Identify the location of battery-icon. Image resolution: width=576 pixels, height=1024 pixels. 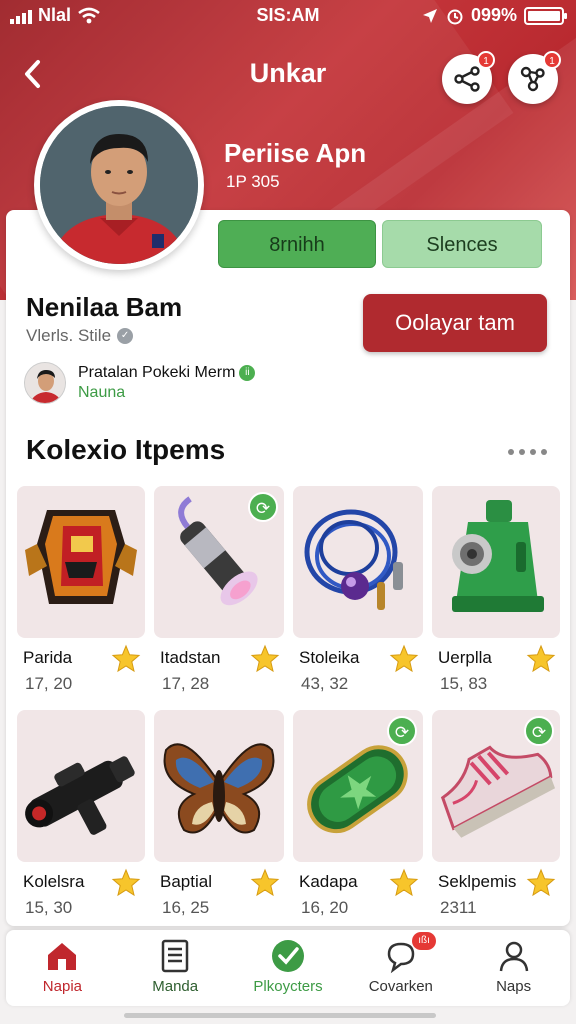
(545, 15).